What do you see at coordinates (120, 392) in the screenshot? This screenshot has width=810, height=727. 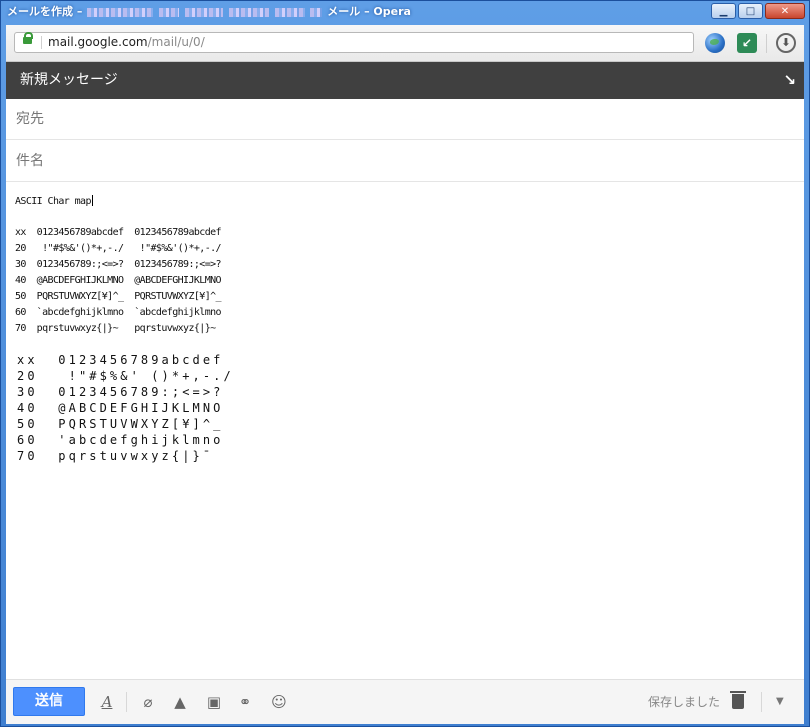 I see `ascii-row-wide: 30 0123456789:;<=>?` at bounding box center [120, 392].